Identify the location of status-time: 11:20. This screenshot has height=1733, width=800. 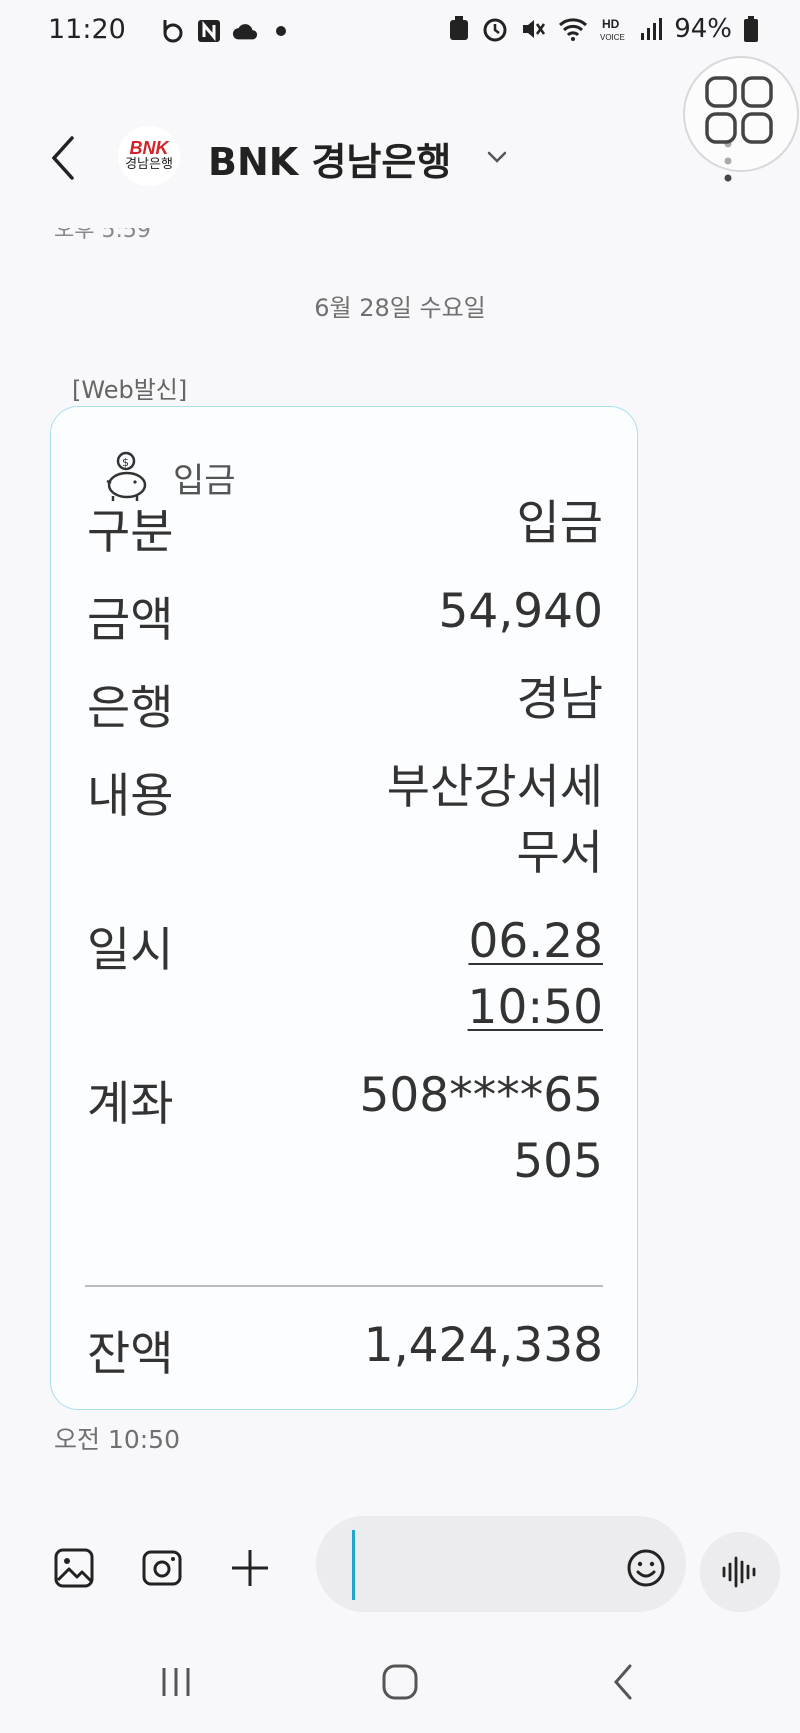
(87, 29).